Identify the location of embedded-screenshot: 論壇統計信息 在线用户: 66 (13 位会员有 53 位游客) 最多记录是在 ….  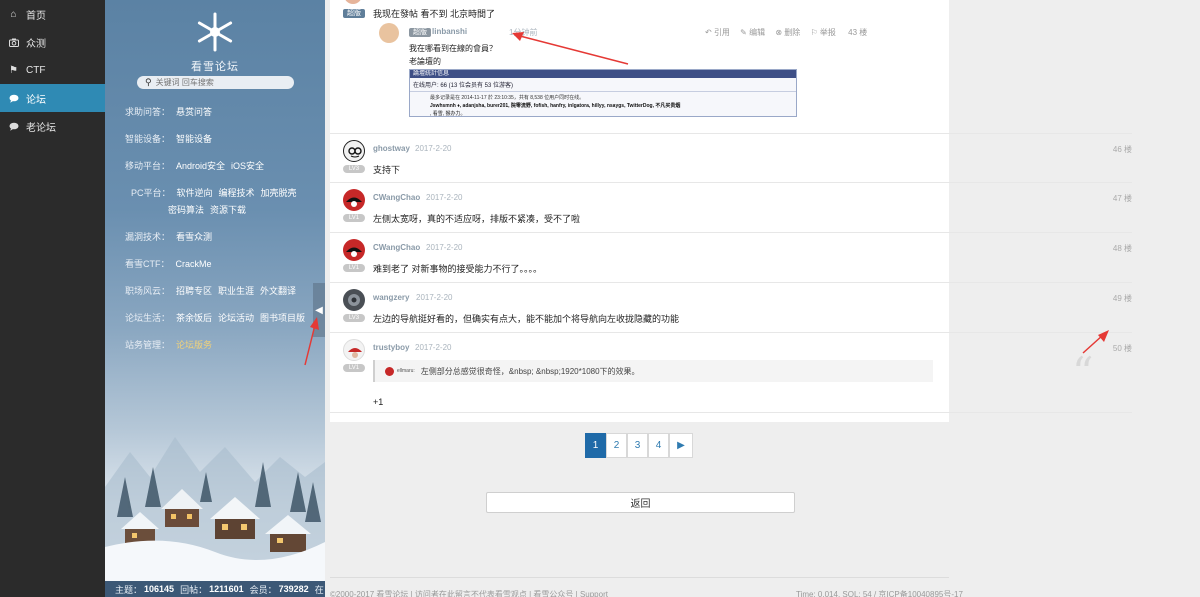
(603, 93).